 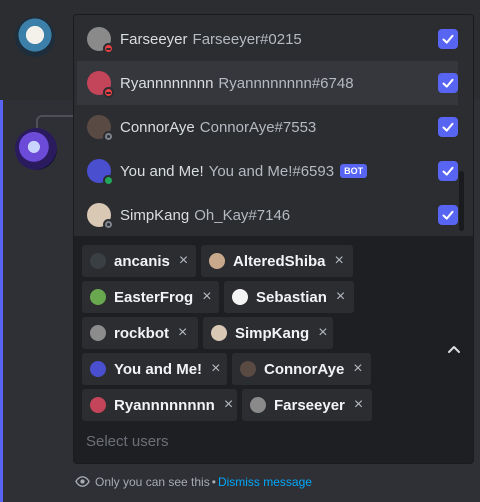 I want to click on chip-rockbot: rockbot ×, so click(x=140, y=333).